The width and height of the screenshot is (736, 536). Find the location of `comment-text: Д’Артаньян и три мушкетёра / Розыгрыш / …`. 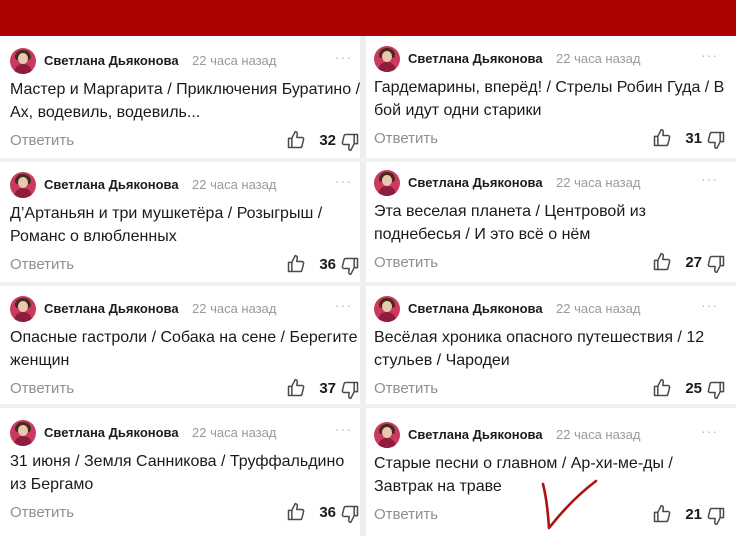

comment-text: Д’Артаньян и три мушкетёра / Розыгрыш / … is located at coordinates (166, 225).